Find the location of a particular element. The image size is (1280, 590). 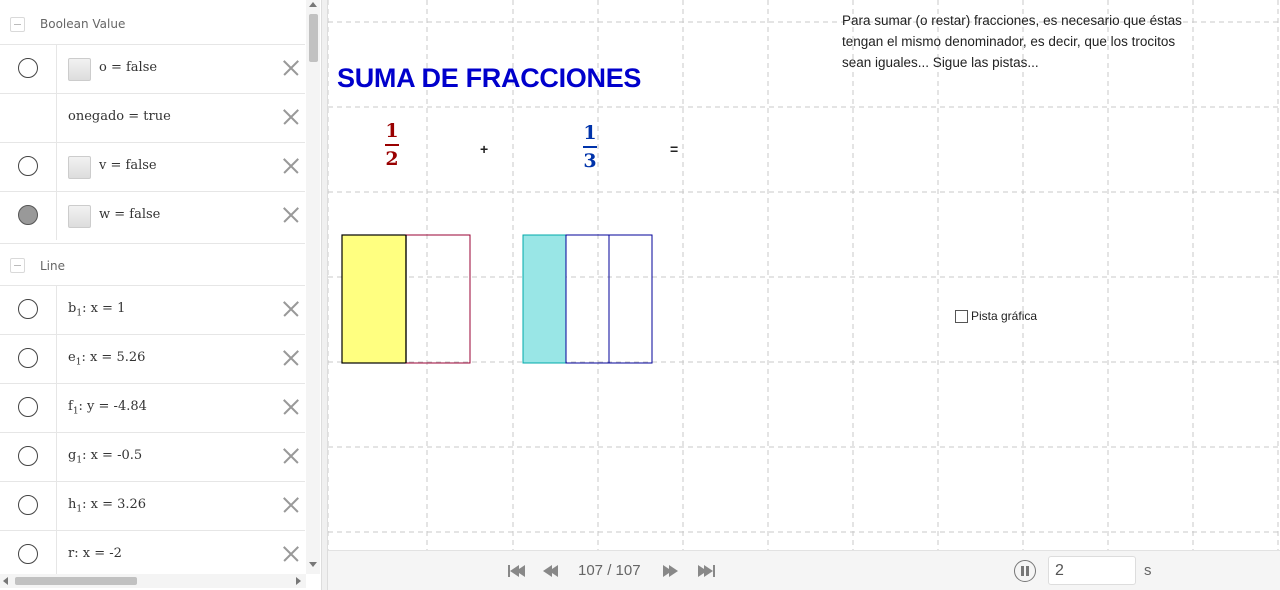

first-step-icon is located at coordinates (516, 571).